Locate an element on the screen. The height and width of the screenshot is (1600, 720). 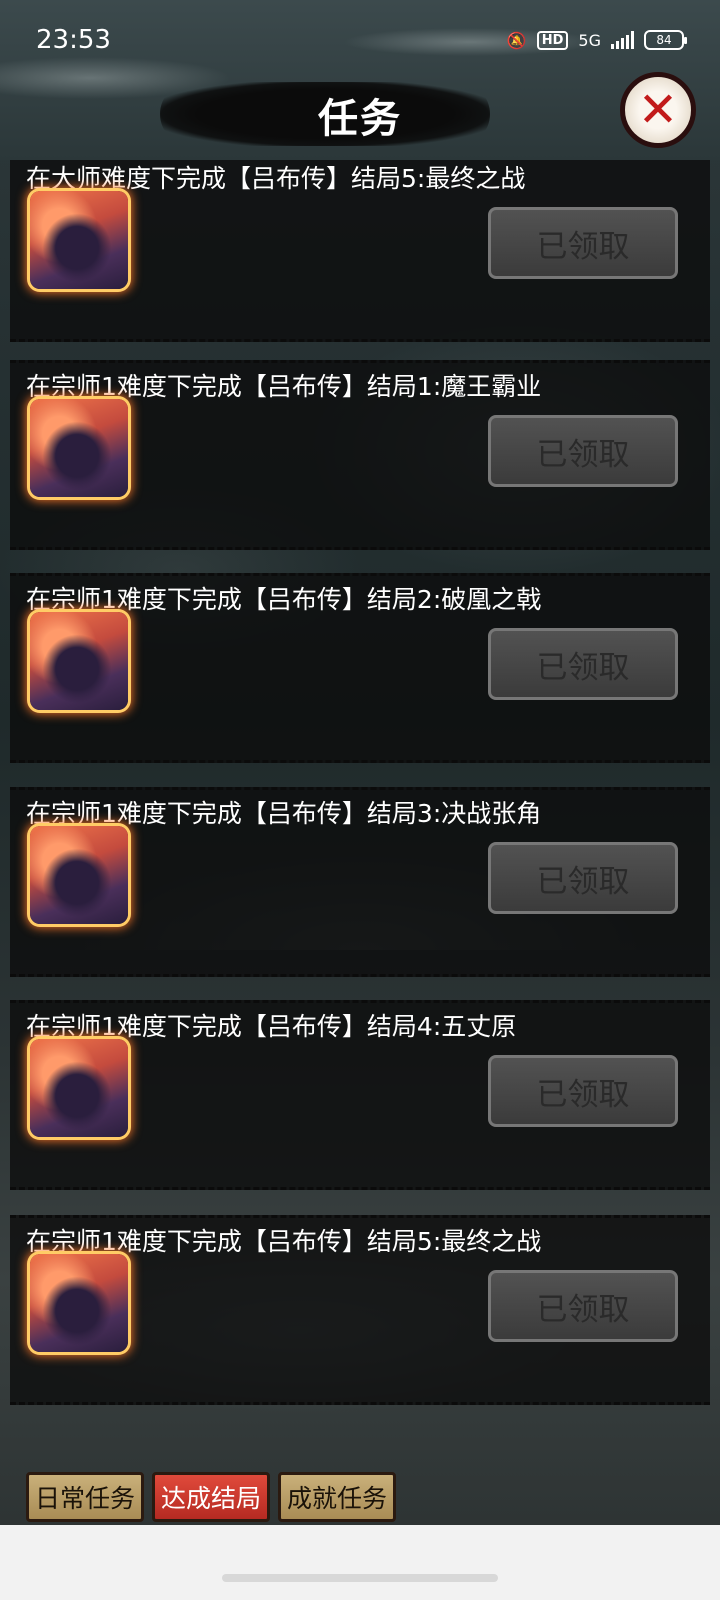
status-time: 23:53 is located at coordinates (73, 40).